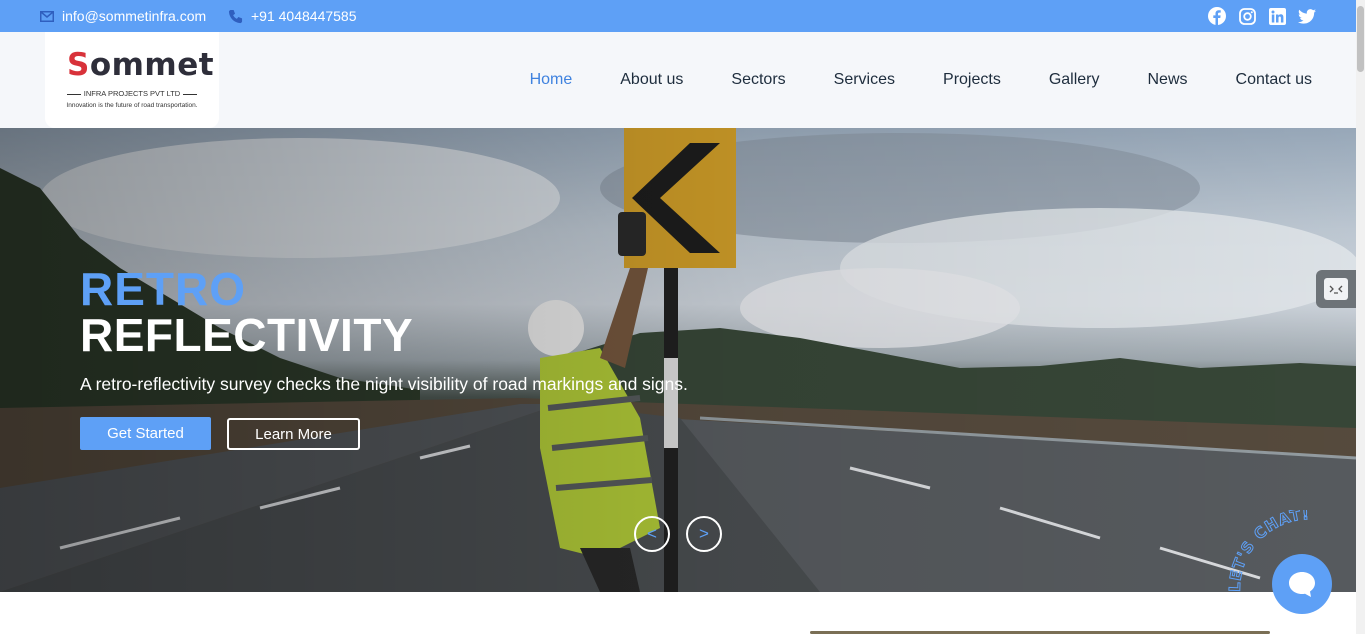 This screenshot has height=634, width=1365. Describe the element at coordinates (47, 16) in the screenshot. I see `mail-icon` at that location.